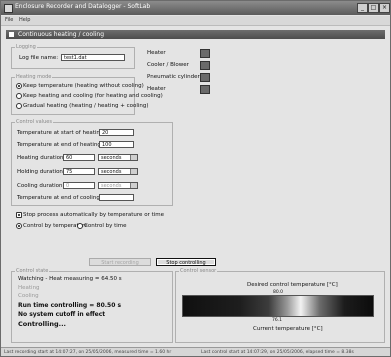 The image size is (391, 357). I want to click on menu-bar: File Help, so click(195, 21).